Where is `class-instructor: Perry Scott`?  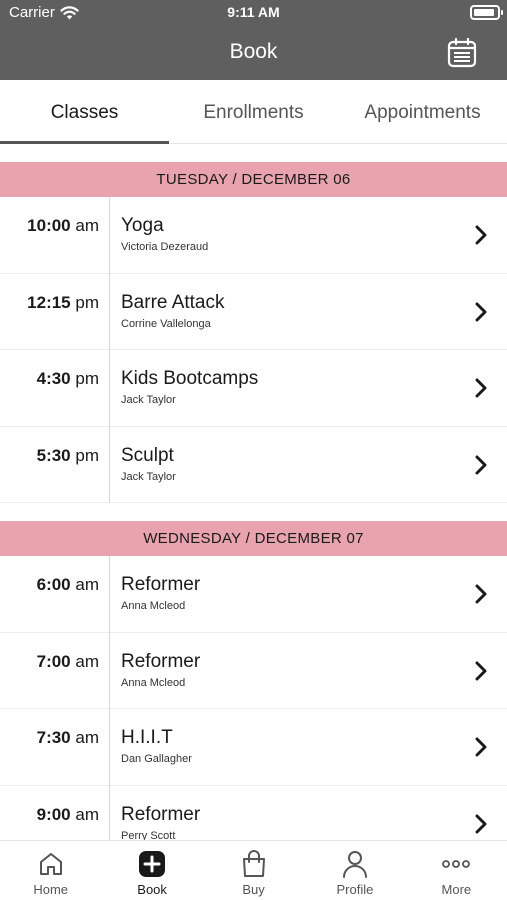 class-instructor: Perry Scott is located at coordinates (148, 835).